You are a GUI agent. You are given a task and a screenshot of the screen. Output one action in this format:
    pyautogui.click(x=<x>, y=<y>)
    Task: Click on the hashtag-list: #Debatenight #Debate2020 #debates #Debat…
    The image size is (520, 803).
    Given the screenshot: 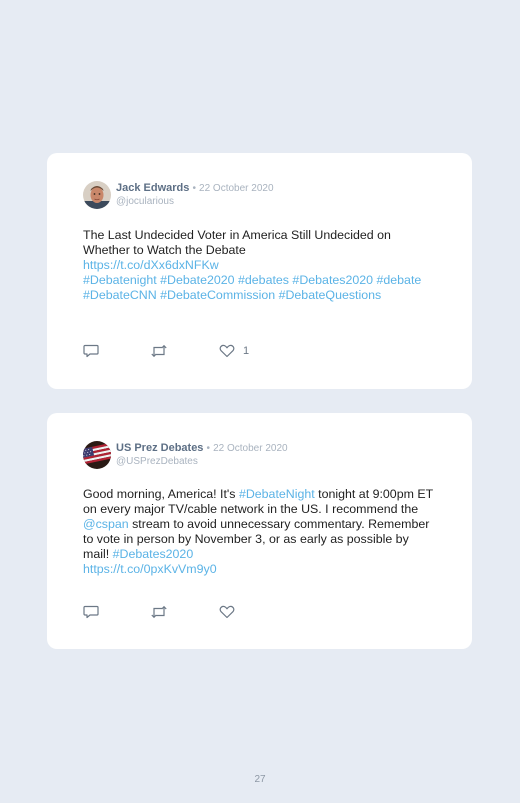 What is the action you would take?
    pyautogui.click(x=252, y=287)
    